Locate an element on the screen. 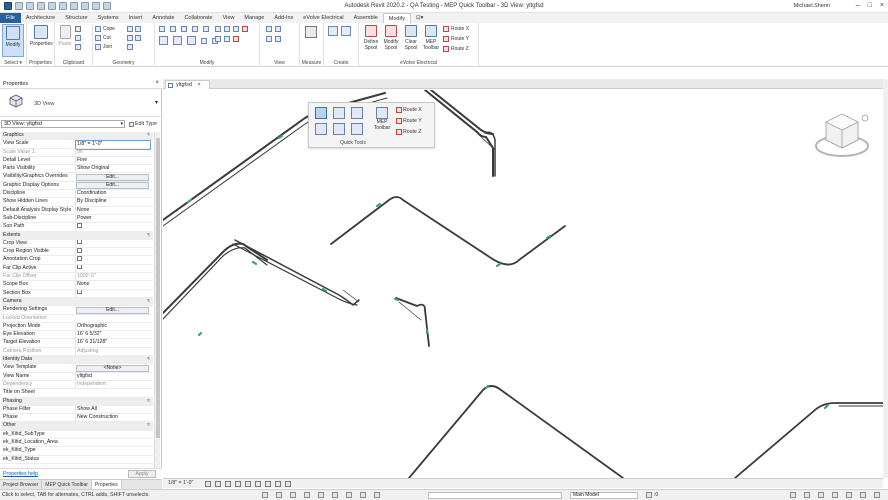  property-value: 16' 6 5/32" is located at coordinates (113, 335).